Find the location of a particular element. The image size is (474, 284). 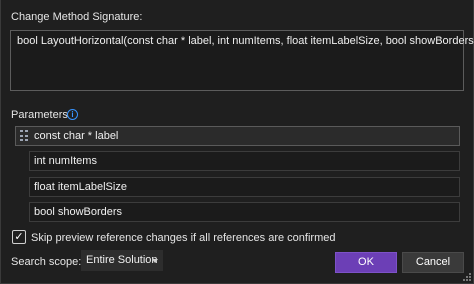

chevron-down-icon is located at coordinates (155, 261).